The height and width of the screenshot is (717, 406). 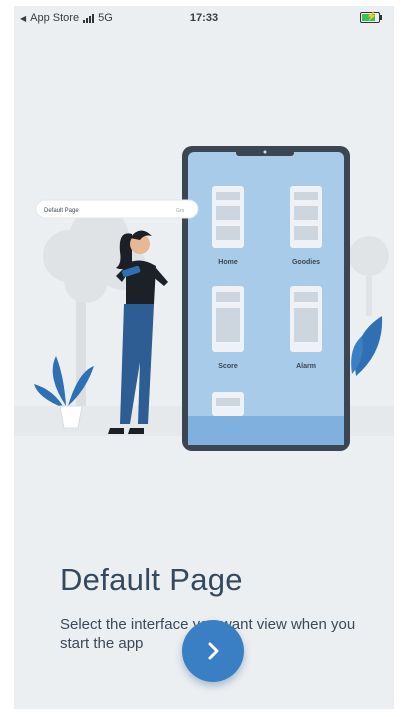 I want to click on next-button, so click(x=213, y=651).